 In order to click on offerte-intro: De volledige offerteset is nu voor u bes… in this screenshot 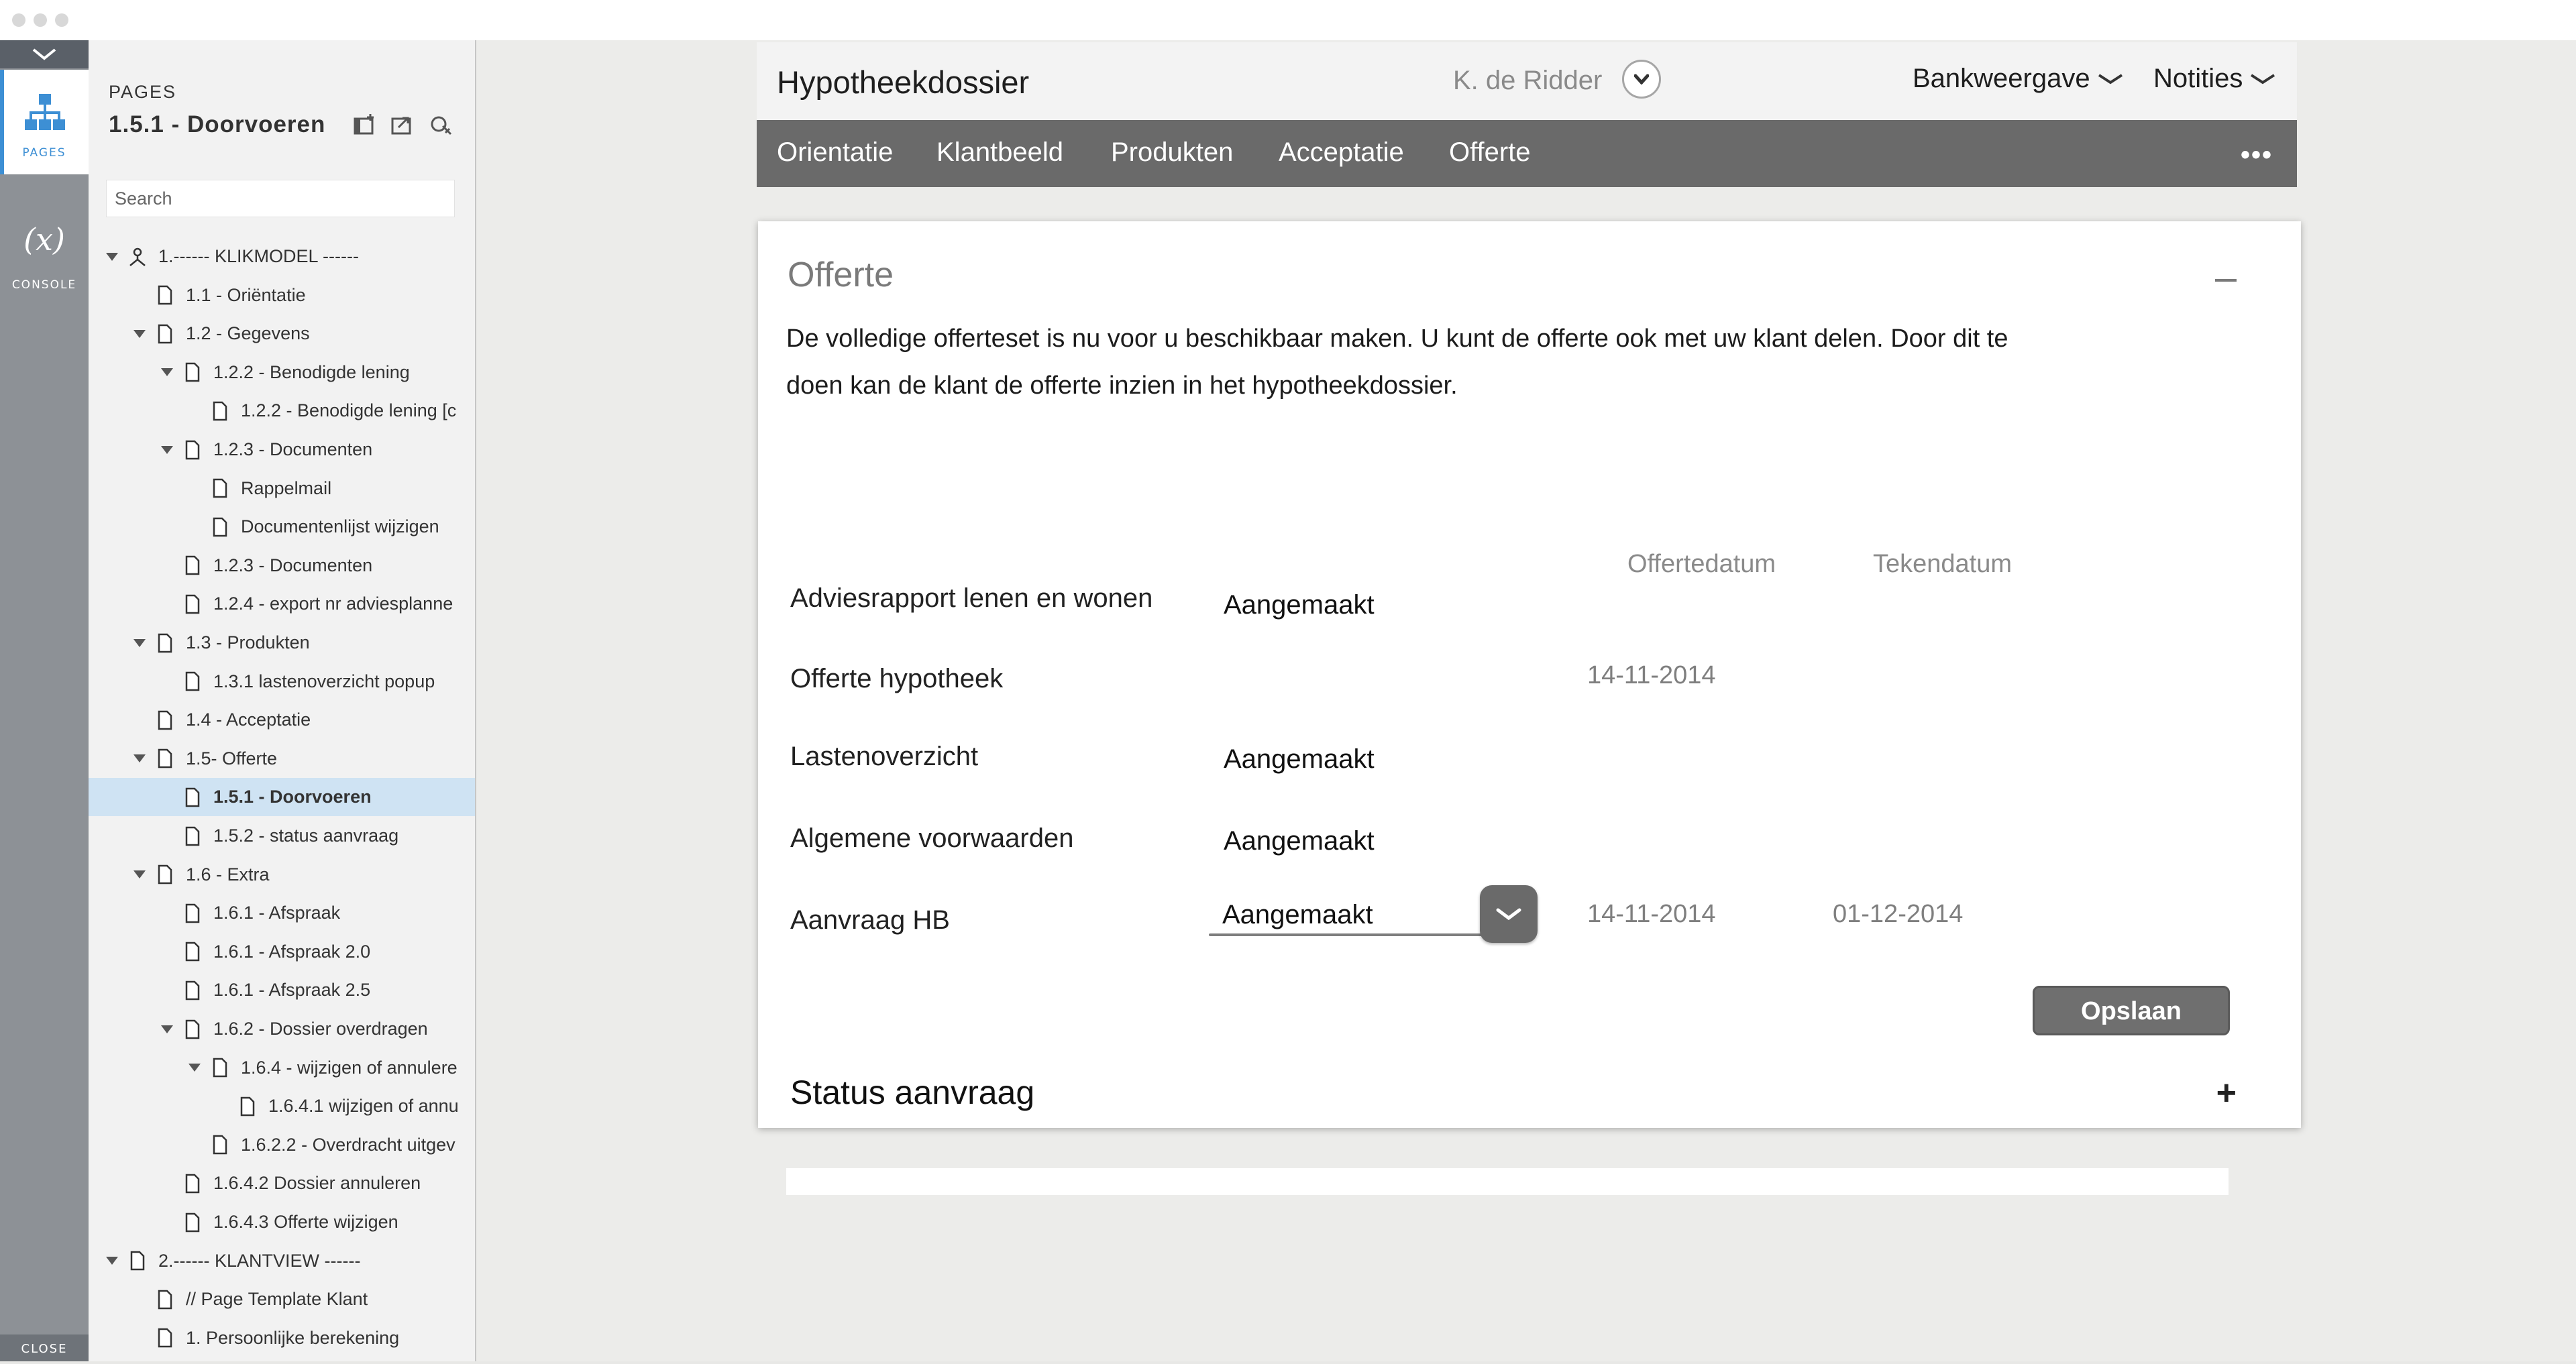, I will do `click(1397, 363)`.